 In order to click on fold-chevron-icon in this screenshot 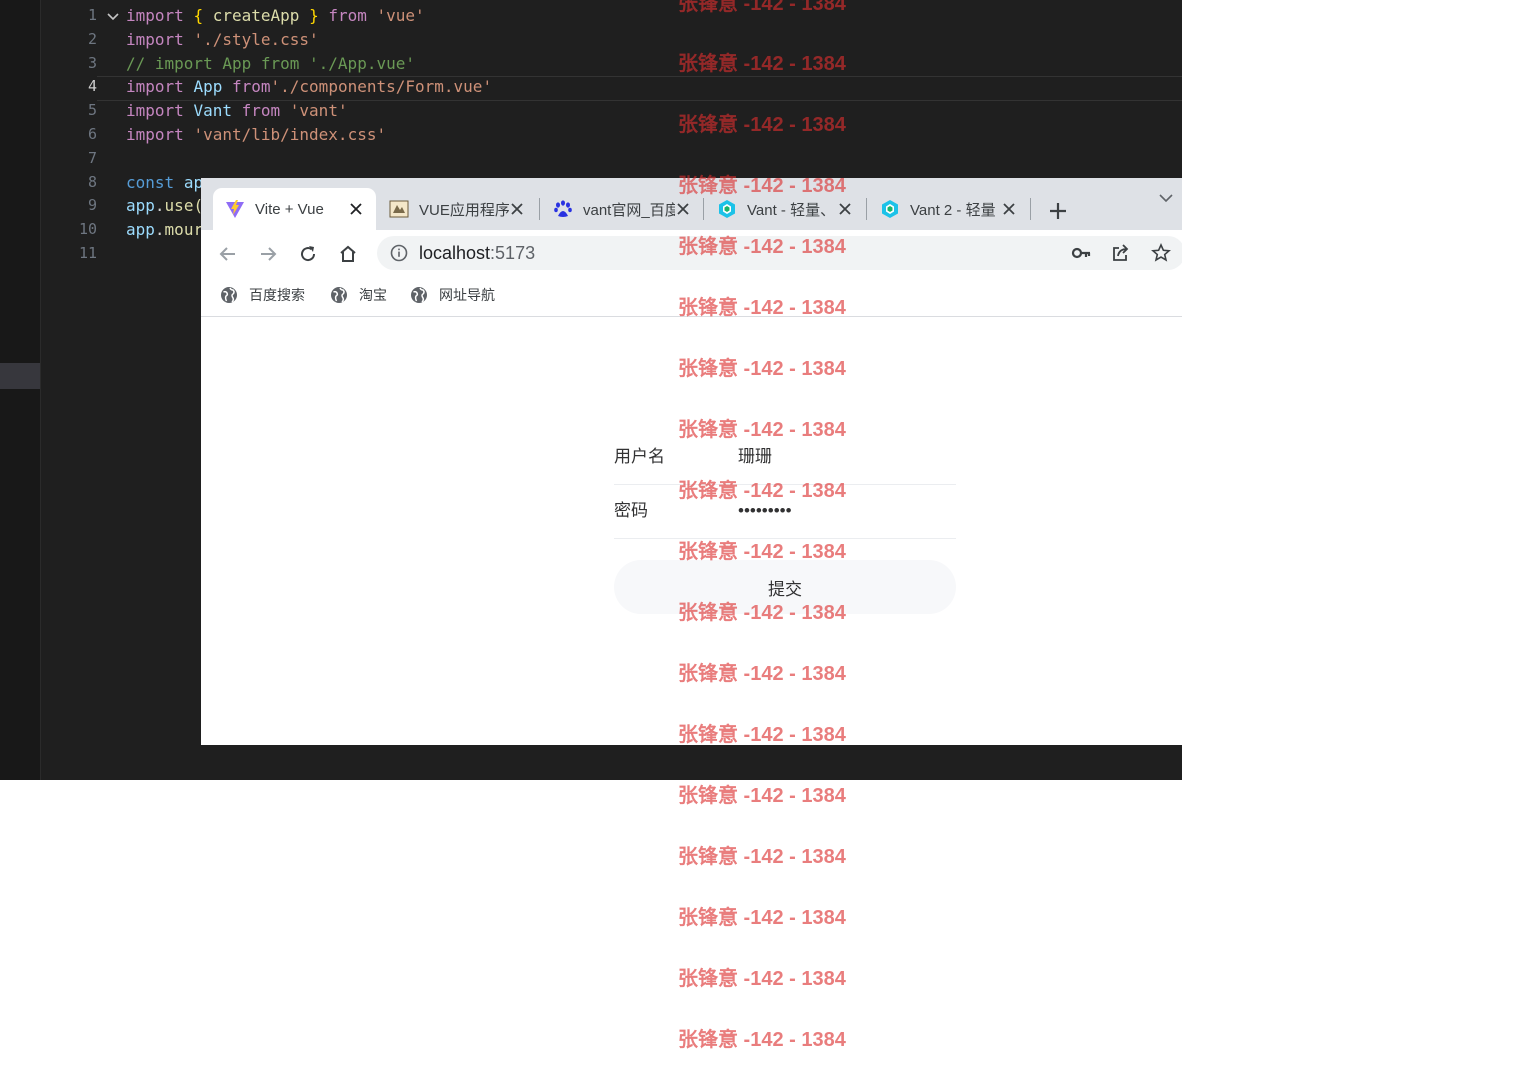, I will do `click(113, 17)`.